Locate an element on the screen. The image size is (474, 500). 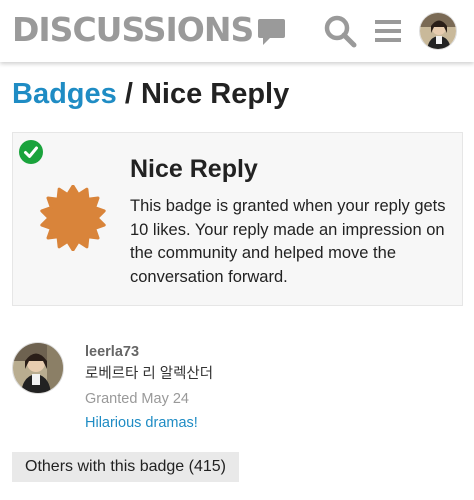
granted-username: leerla73 is located at coordinates (112, 352).